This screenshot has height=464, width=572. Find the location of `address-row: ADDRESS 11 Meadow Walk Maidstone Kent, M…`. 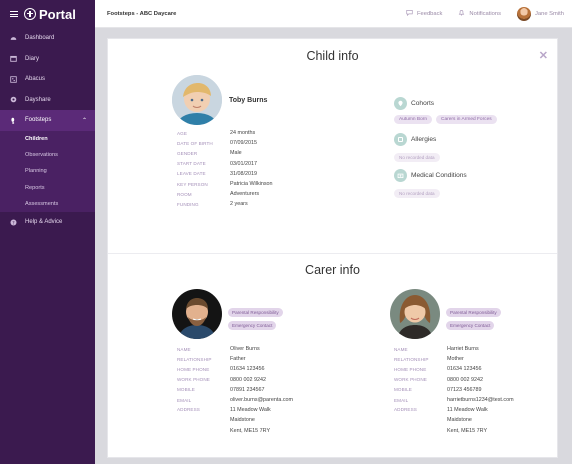

address-row: ADDRESS 11 Meadow Walk Maidstone Kent, M… is located at coordinates (454, 420).